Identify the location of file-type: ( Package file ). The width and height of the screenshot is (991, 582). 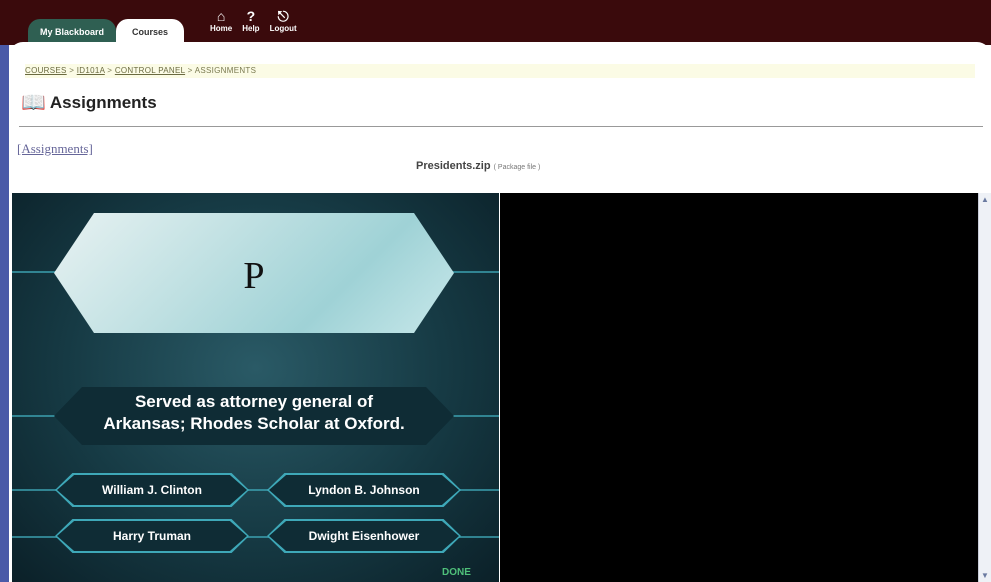
(517, 167).